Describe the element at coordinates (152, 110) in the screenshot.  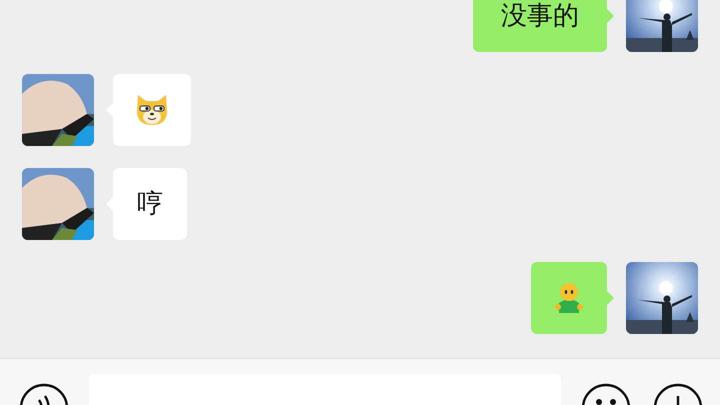
I see `dog-face-icon` at that location.